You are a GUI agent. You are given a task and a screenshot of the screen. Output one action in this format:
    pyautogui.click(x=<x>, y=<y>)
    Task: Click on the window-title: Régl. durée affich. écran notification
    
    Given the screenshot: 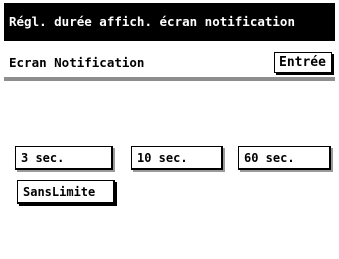 What is the action you would take?
    pyautogui.click(x=169, y=22)
    